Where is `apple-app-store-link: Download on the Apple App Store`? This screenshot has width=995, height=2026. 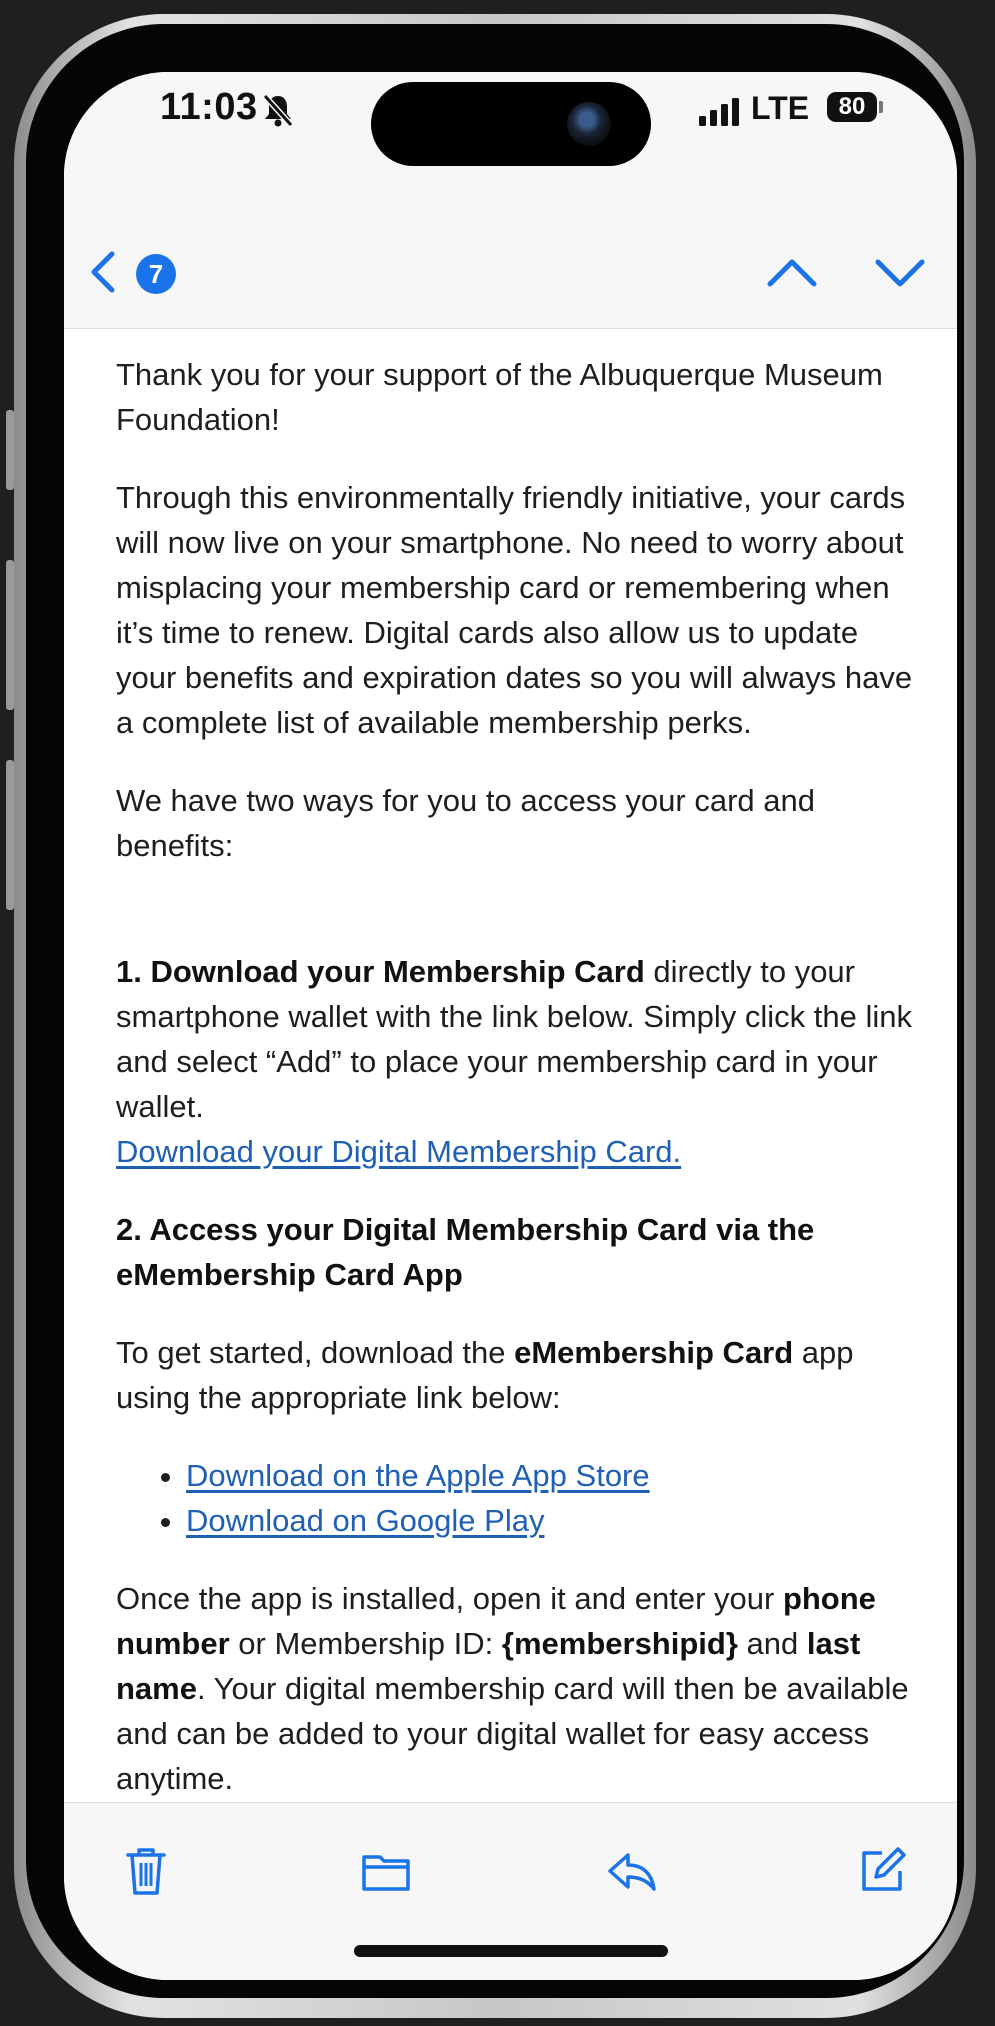 apple-app-store-link: Download on the Apple App Store is located at coordinates (418, 1475).